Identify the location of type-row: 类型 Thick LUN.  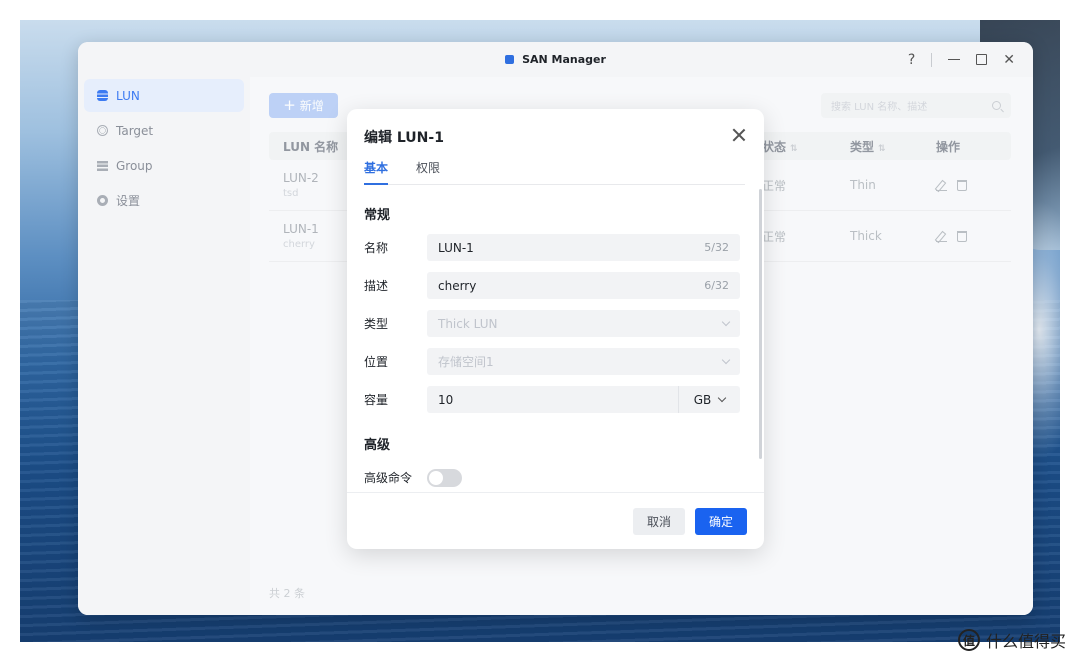
(552, 323).